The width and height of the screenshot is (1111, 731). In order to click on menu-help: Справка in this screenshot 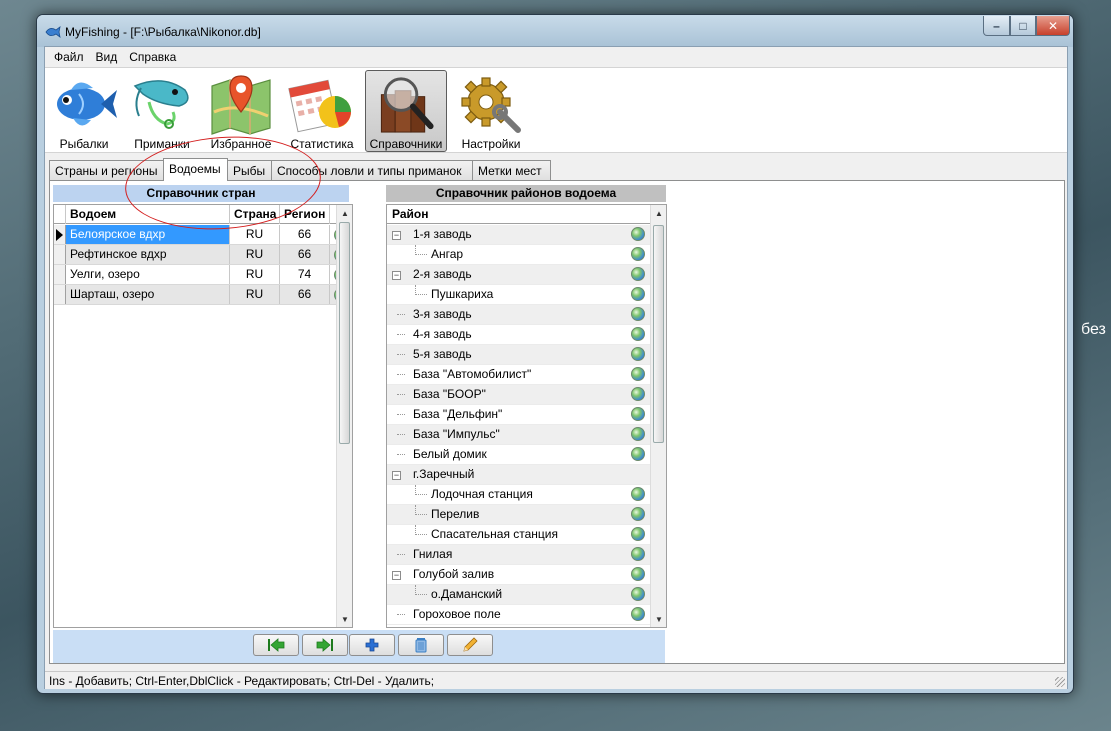, I will do `click(152, 57)`.